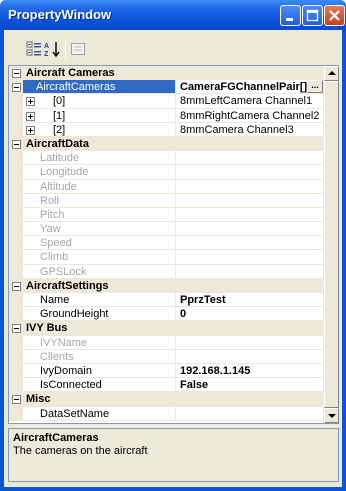 This screenshot has width=346, height=491. I want to click on sub-property-row: [0] 8mmLeftCamera Channel1, so click(166, 101).